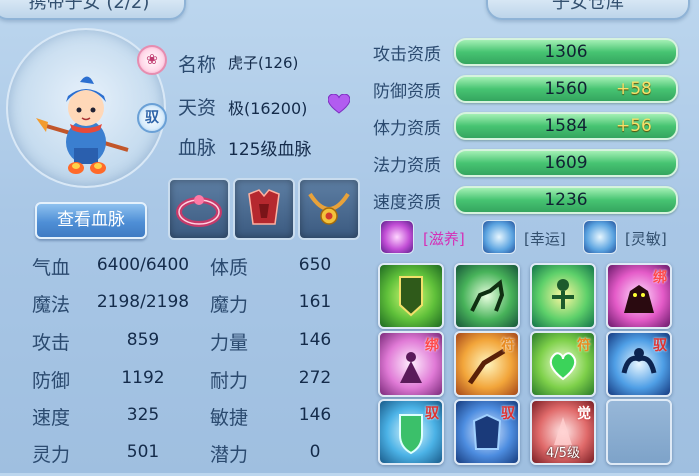  Describe the element at coordinates (51, 418) in the screenshot. I see `stat-label: 速度` at that location.